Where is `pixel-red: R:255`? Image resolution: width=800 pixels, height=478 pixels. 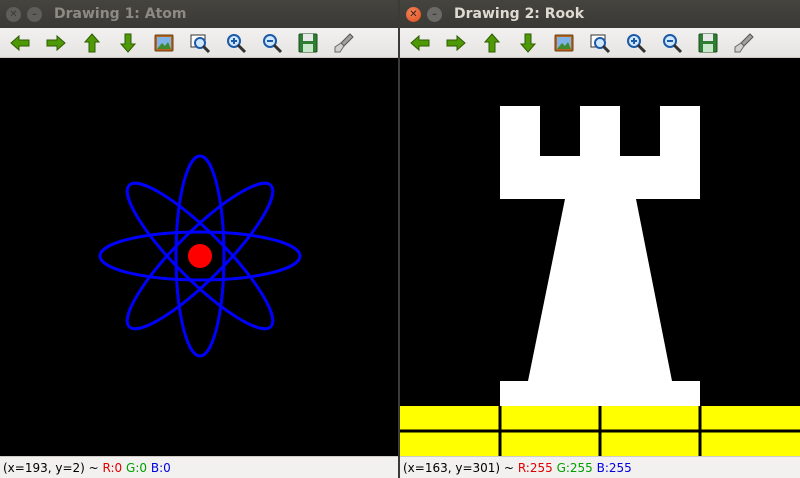
pixel-red: R:255 is located at coordinates (535, 468).